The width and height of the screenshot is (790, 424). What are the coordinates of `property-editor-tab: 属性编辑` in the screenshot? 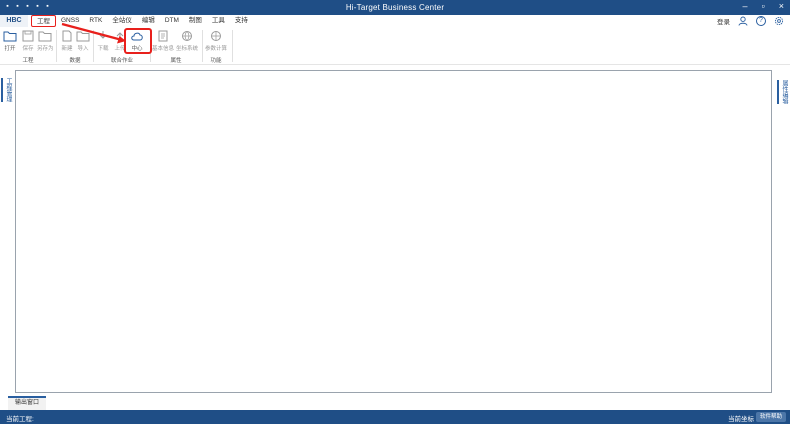 It's located at (783, 92).